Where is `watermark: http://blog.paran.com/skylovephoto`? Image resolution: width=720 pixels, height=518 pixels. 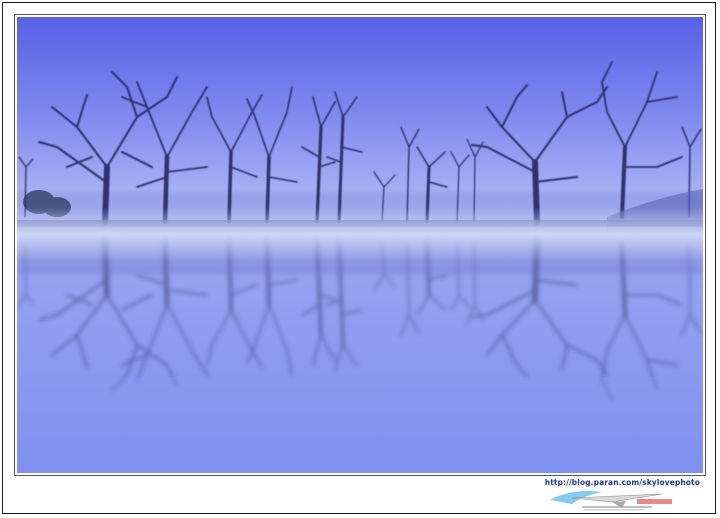
watermark: http://blog.paran.com/skylovephoto is located at coordinates (622, 495).